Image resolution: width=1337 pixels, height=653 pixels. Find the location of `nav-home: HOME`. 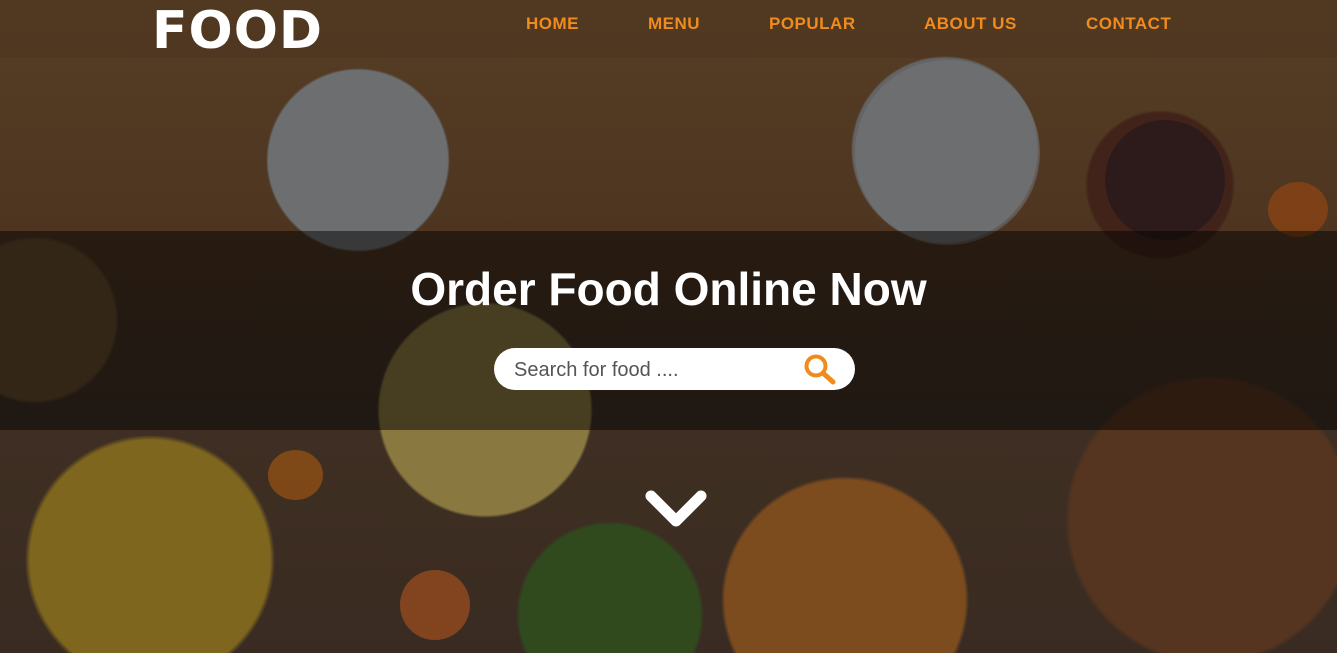

nav-home: HOME is located at coordinates (552, 24).